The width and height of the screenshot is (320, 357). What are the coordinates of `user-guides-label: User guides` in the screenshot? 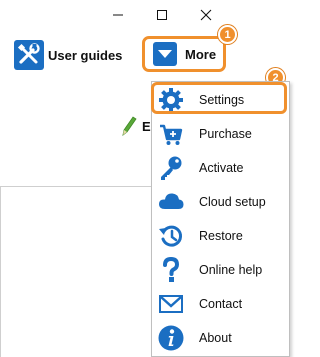 It's located at (85, 55).